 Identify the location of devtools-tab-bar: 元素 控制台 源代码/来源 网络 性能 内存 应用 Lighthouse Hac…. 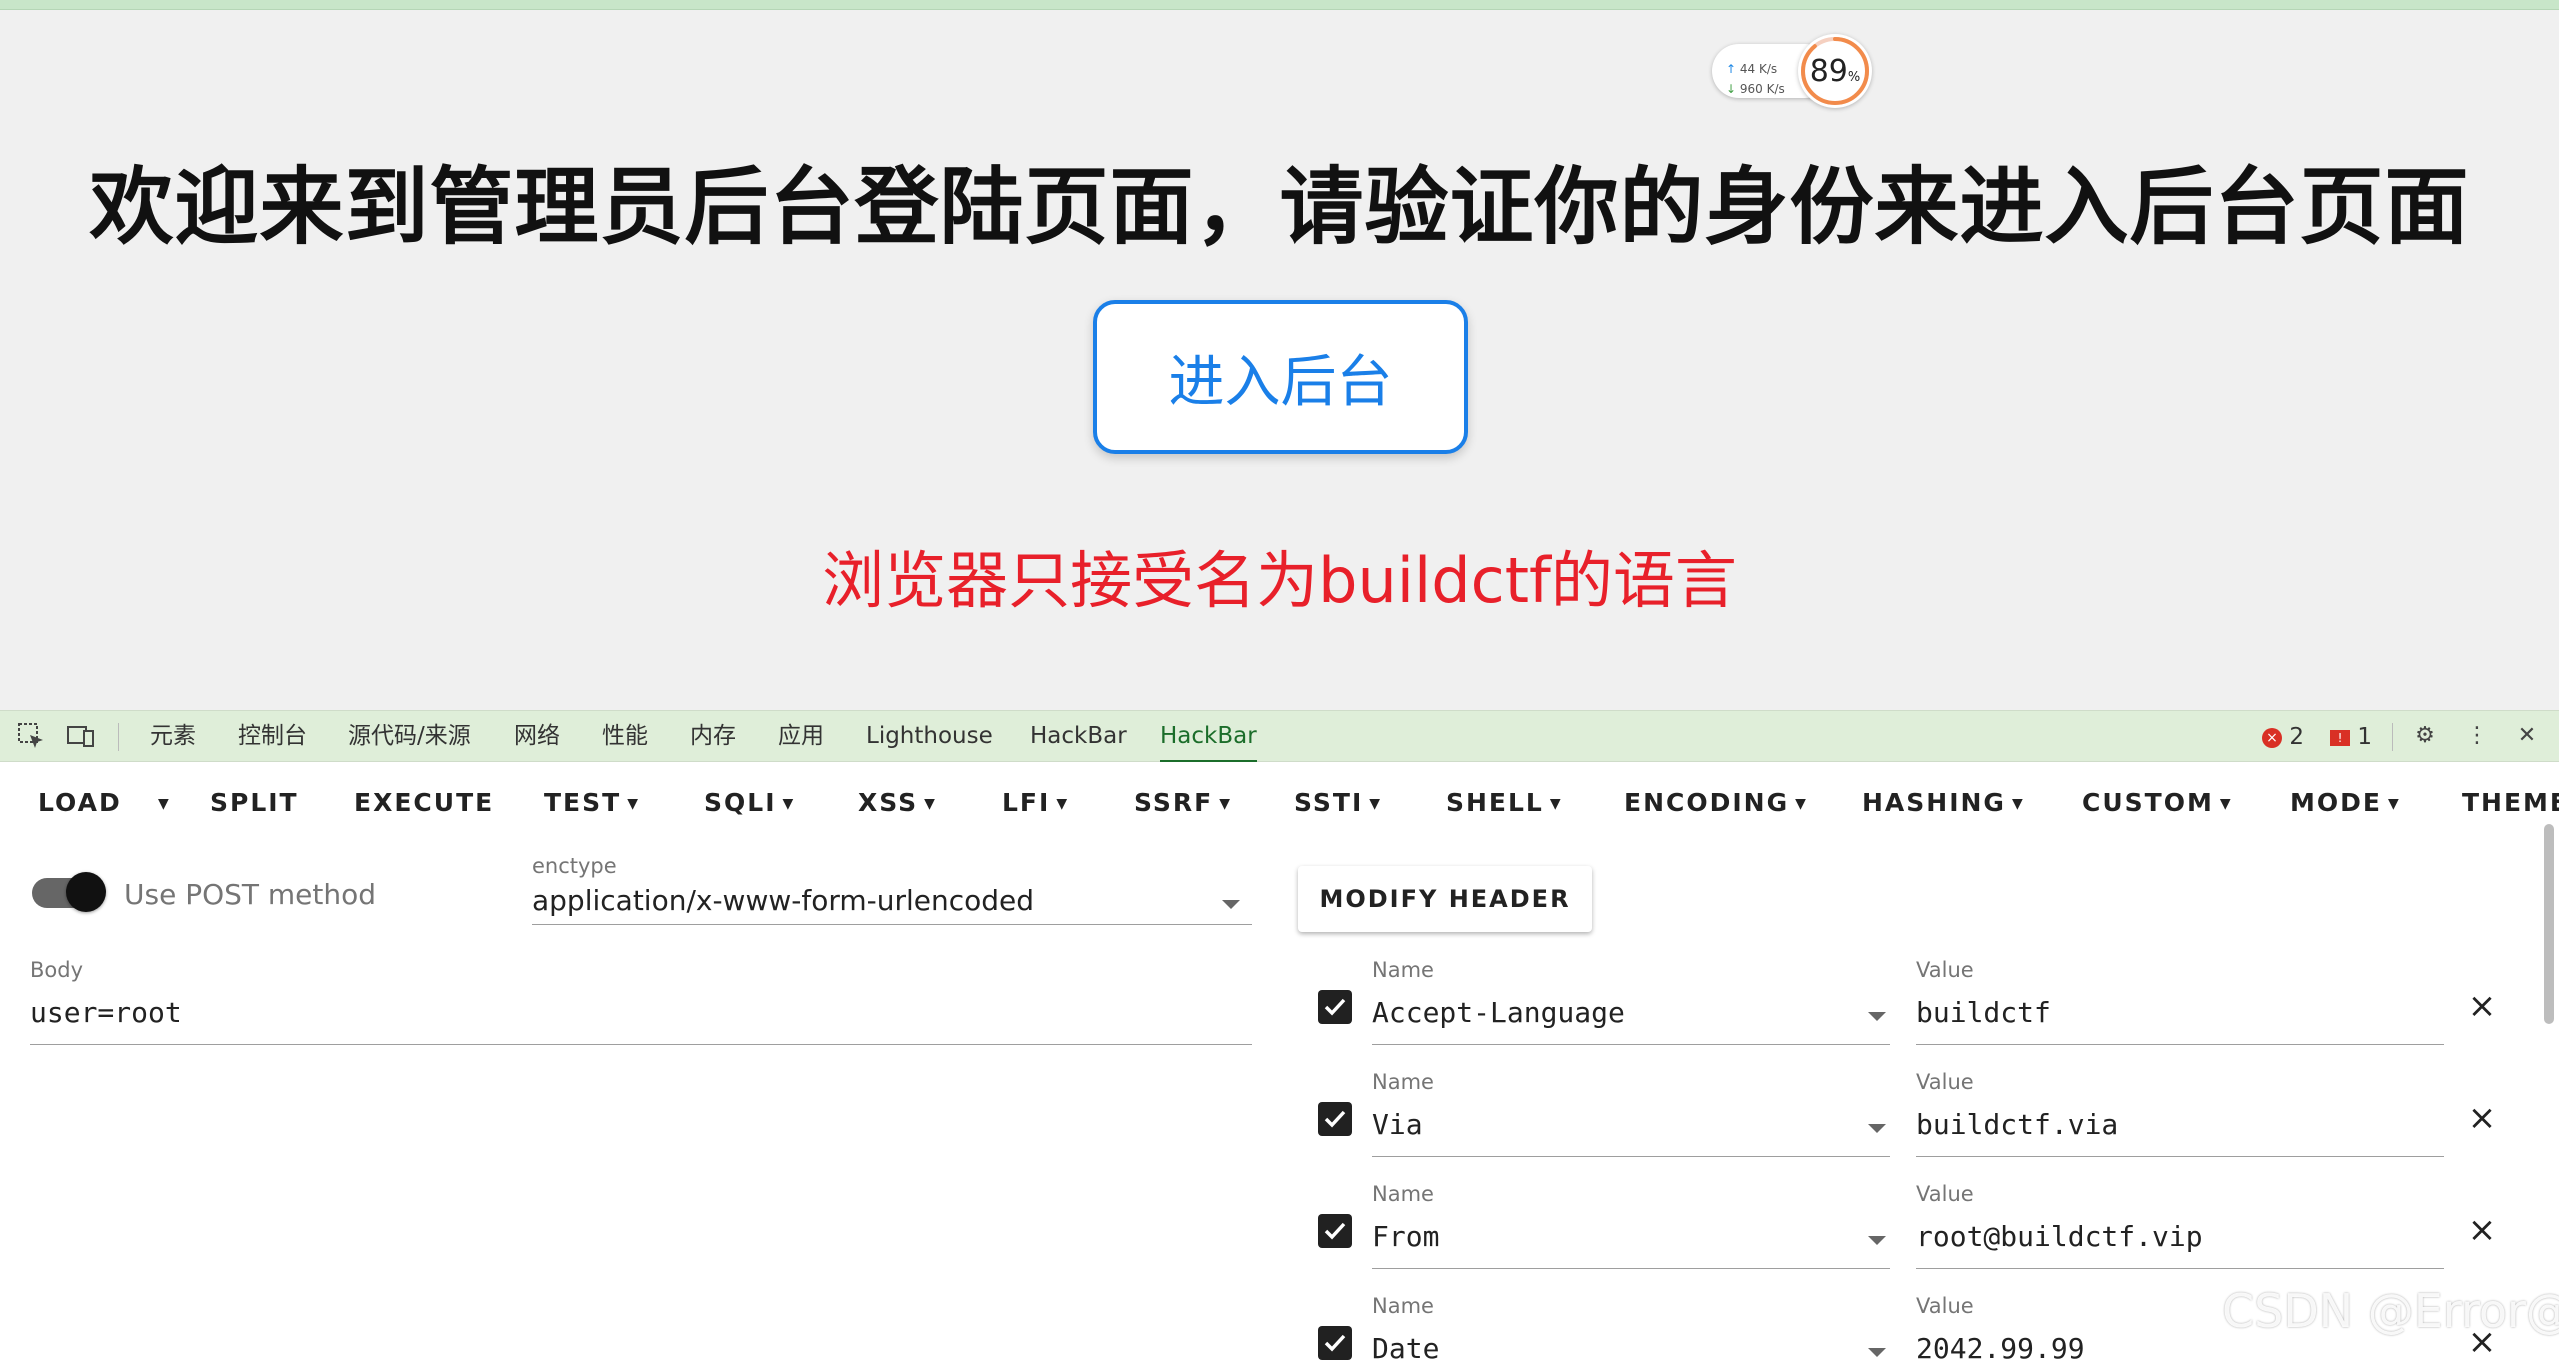
(1279, 736).